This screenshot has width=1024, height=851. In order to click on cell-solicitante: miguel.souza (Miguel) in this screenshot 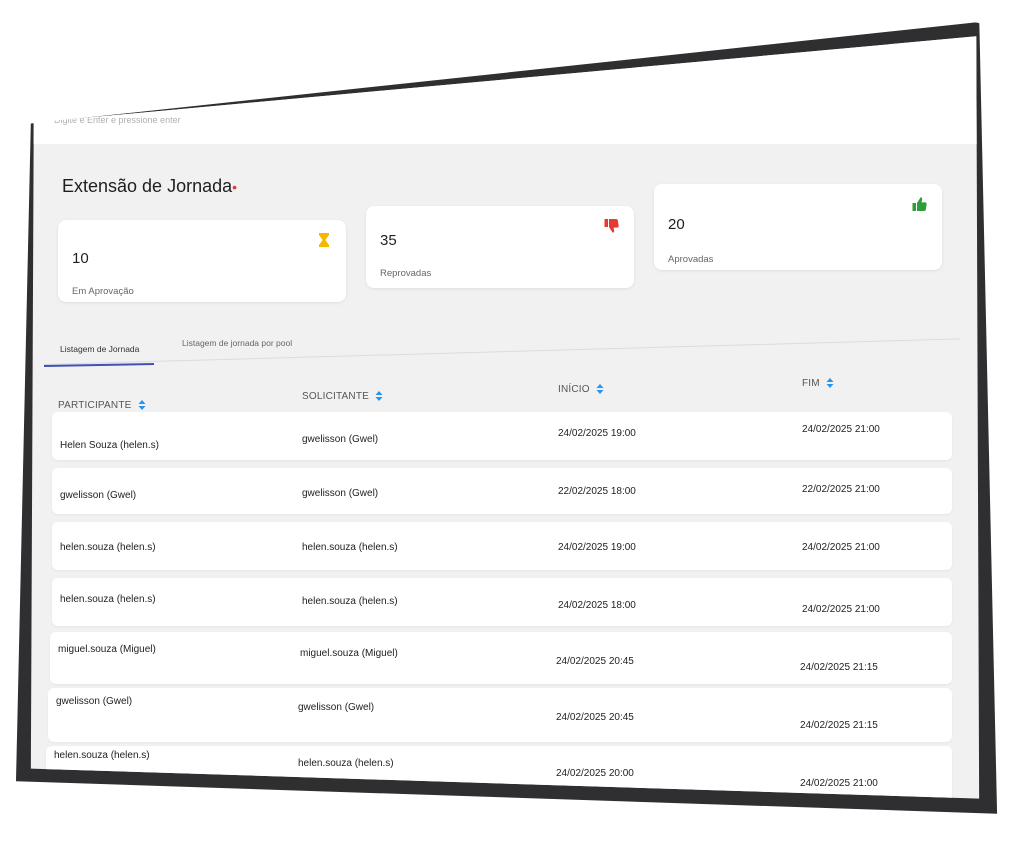, I will do `click(349, 653)`.